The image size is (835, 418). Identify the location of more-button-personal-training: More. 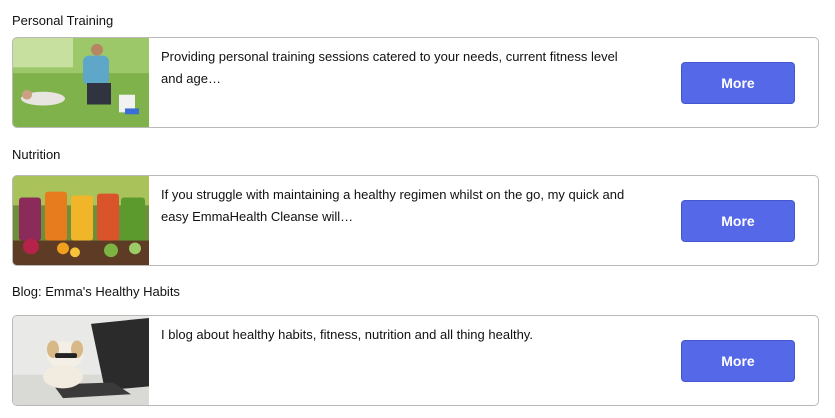
(738, 83).